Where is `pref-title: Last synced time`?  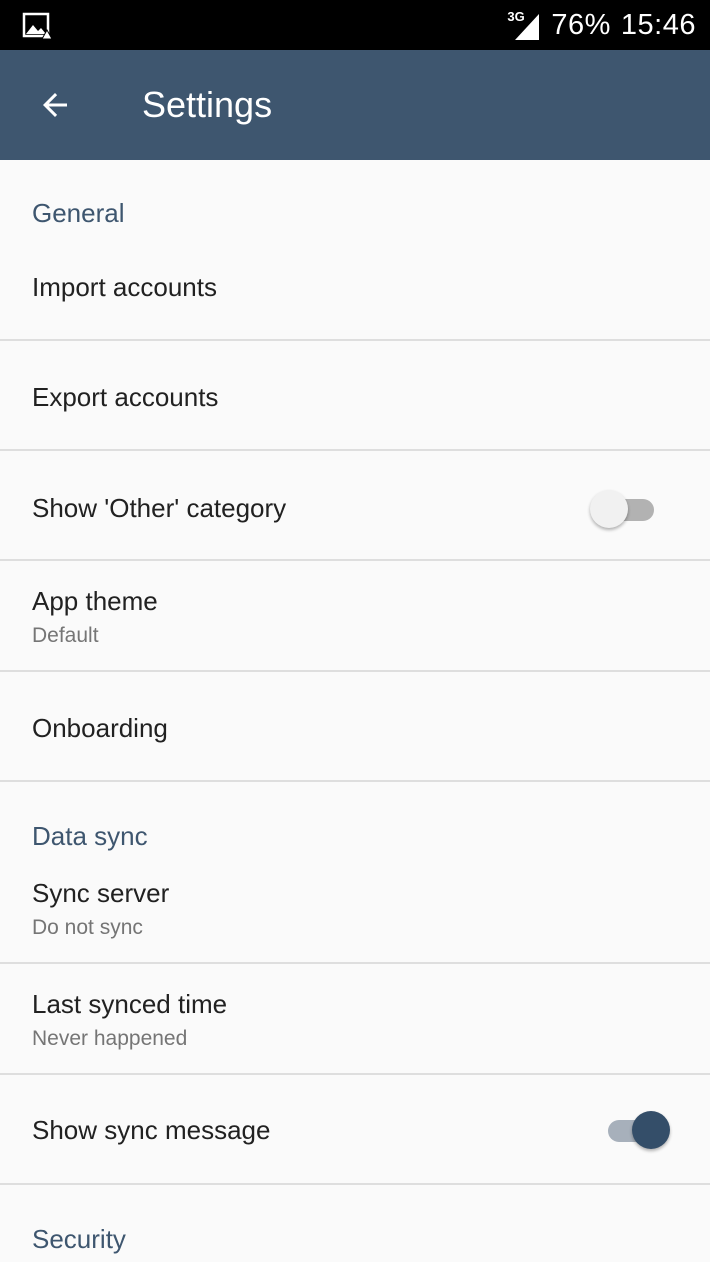 pref-title: Last synced time is located at coordinates (130, 1004).